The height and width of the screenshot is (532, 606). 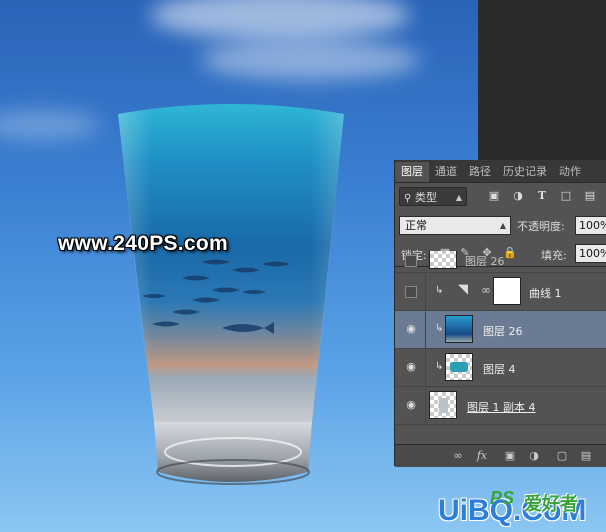 What do you see at coordinates (408, 198) in the screenshot?
I see `search-icon: ⚲` at bounding box center [408, 198].